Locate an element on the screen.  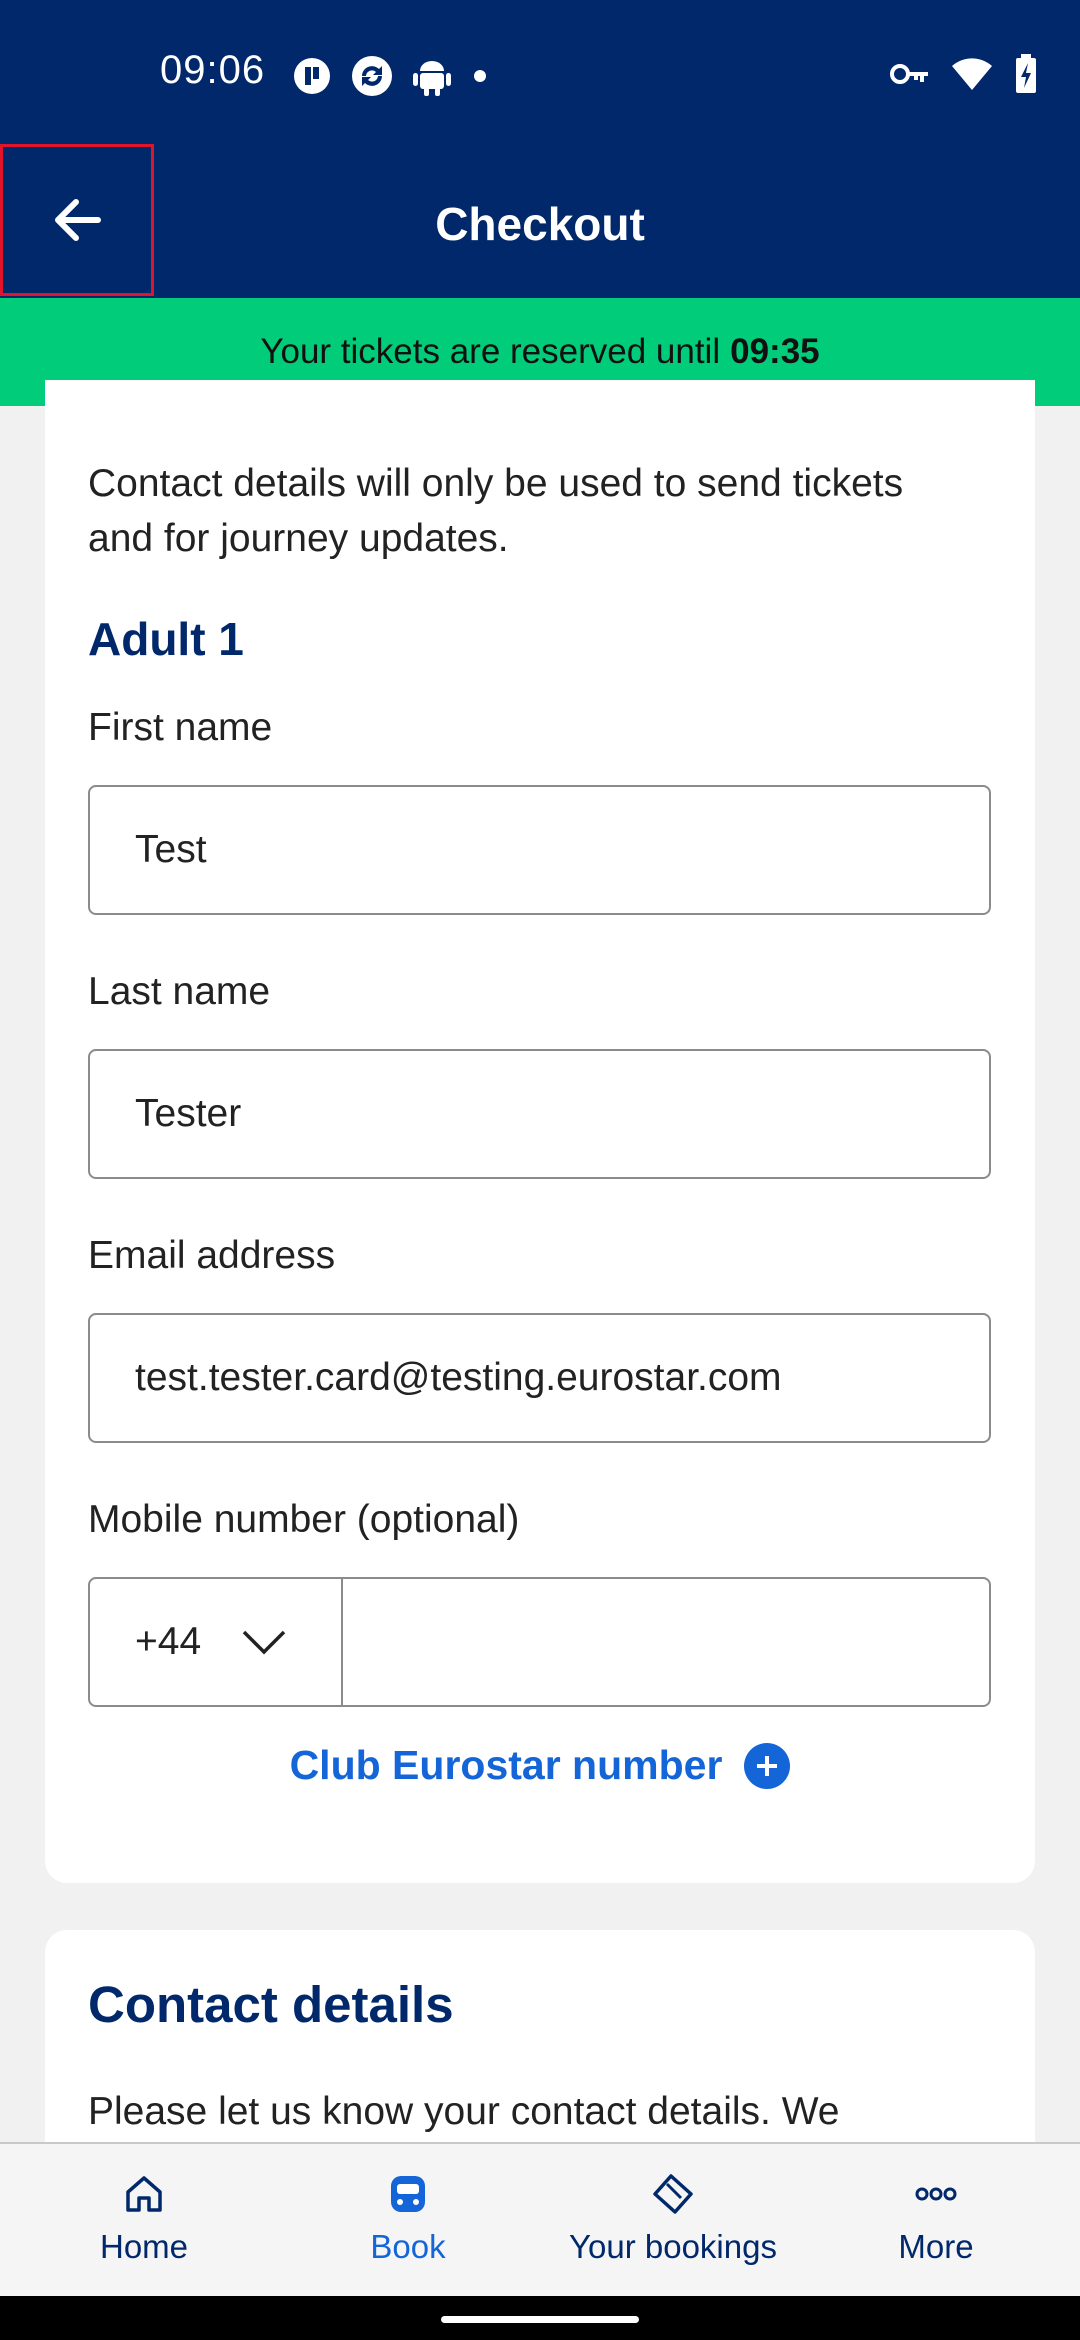
back-button is located at coordinates (77, 220).